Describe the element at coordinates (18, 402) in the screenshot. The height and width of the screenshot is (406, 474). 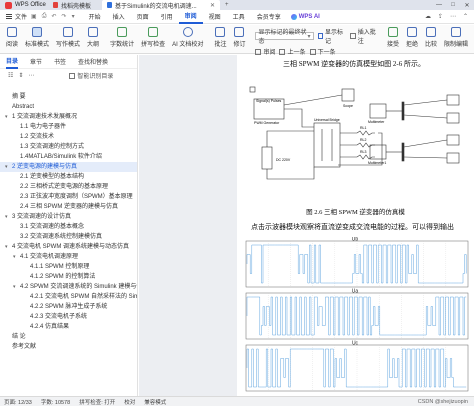
I see `page-indicator: 页面: 12/33` at that location.